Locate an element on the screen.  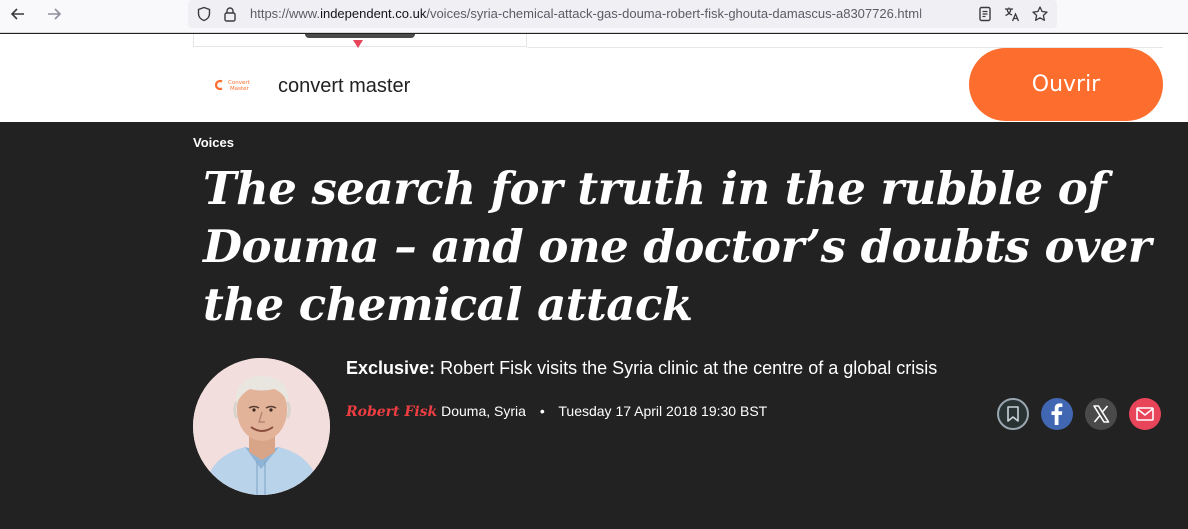
share-facebook-button is located at coordinates (1057, 414).